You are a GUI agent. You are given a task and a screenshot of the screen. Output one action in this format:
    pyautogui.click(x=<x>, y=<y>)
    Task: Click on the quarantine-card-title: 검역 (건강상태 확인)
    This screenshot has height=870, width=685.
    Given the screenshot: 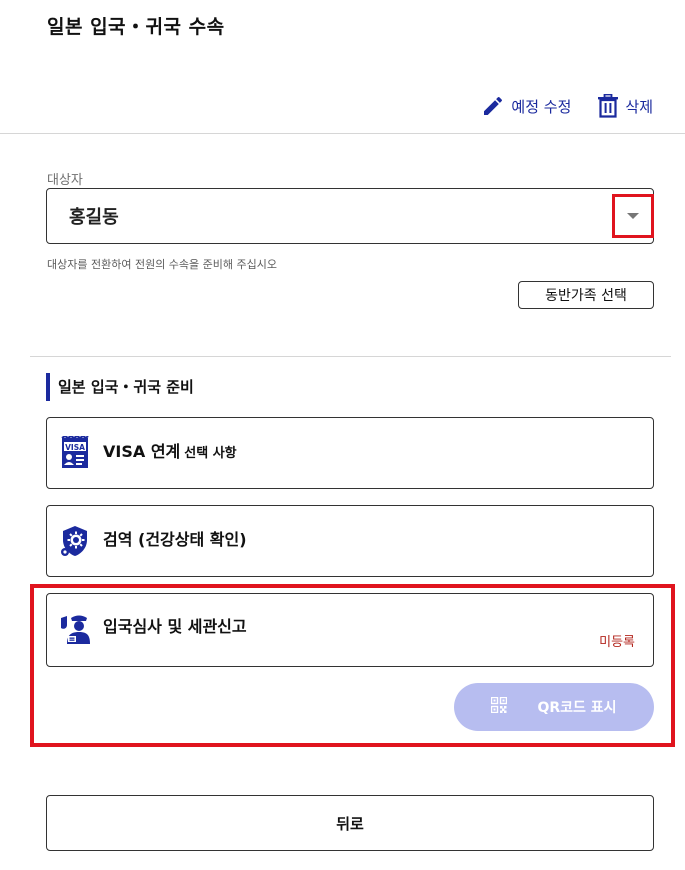 What is the action you would take?
    pyautogui.click(x=175, y=539)
    